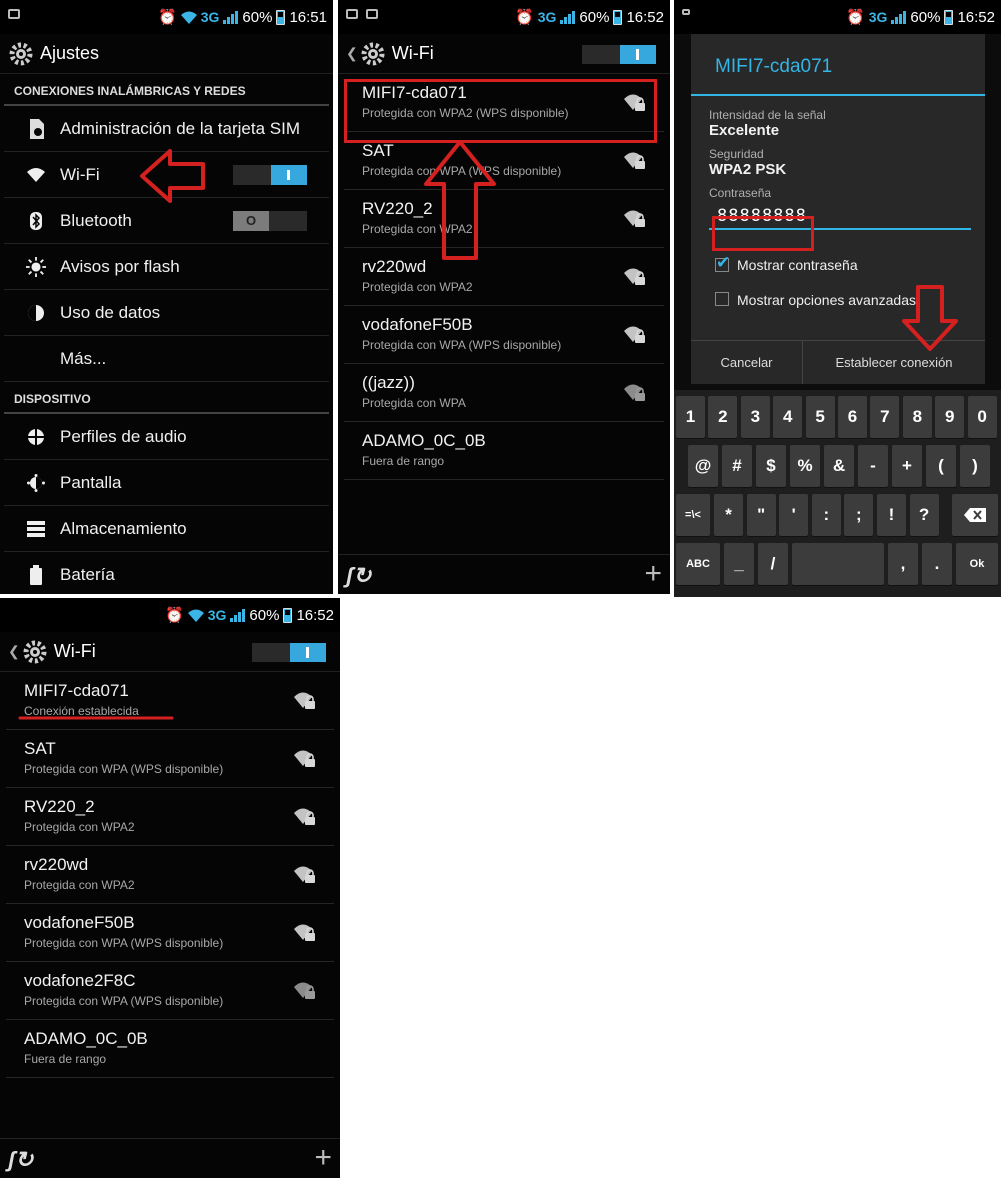  Describe the element at coordinates (941, 466) in the screenshot. I see `keyboard-key: (` at that location.